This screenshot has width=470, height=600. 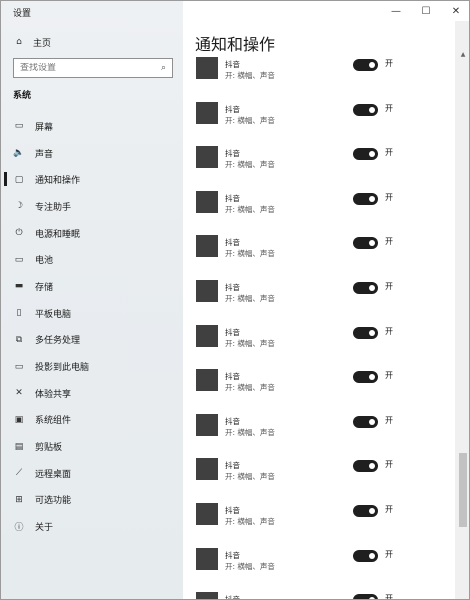 I want to click on moon-icon: ☽, so click(x=19, y=206).